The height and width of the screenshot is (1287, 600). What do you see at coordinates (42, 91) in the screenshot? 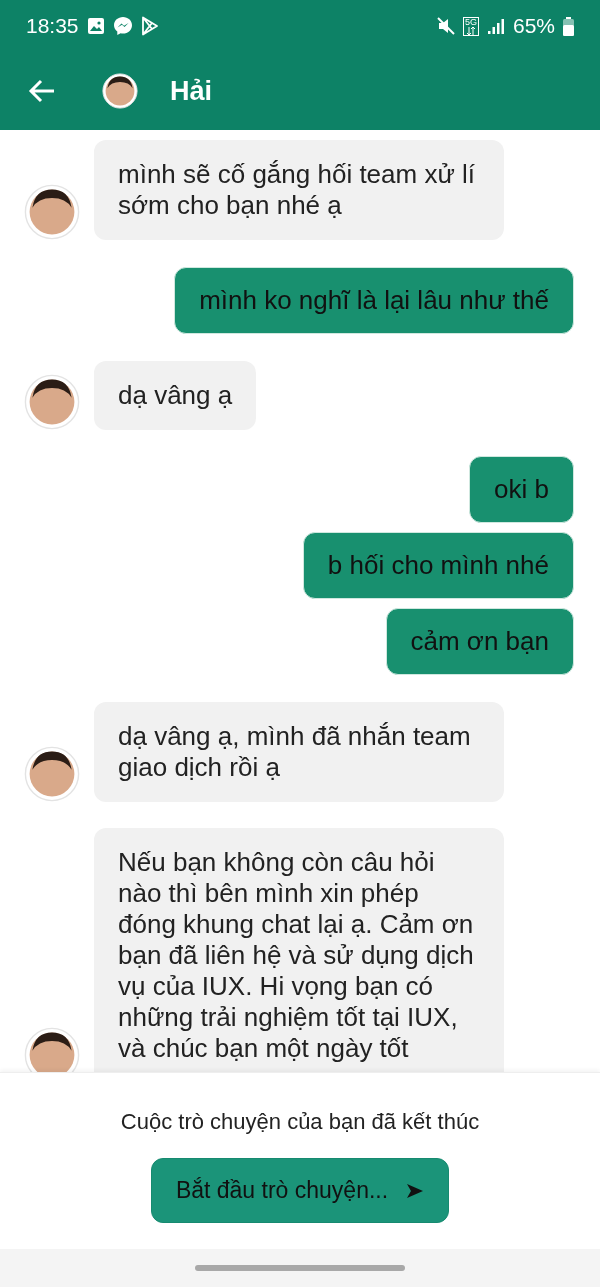
I see `back-arrow-icon` at bounding box center [42, 91].